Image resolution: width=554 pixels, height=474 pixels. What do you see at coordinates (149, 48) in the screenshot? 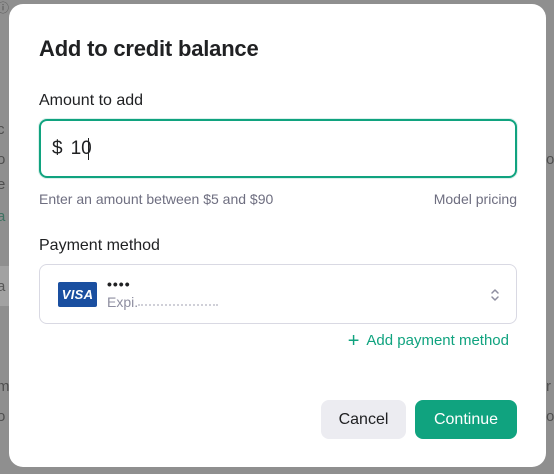
I see `dialog-title: Add to credit balance` at bounding box center [149, 48].